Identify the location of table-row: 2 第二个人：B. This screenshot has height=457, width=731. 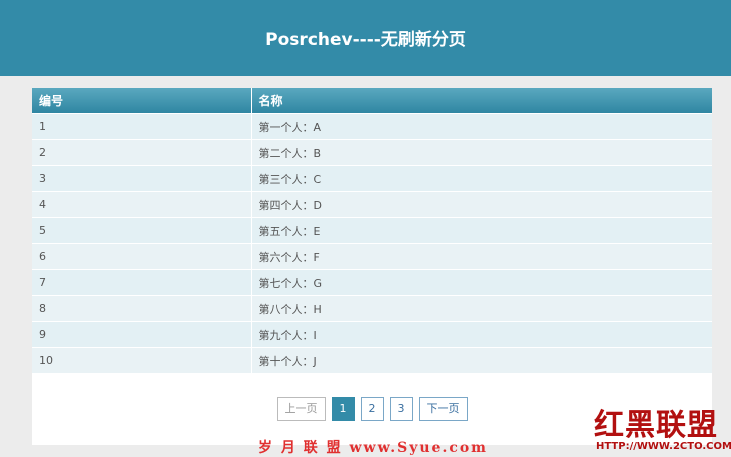
(372, 152).